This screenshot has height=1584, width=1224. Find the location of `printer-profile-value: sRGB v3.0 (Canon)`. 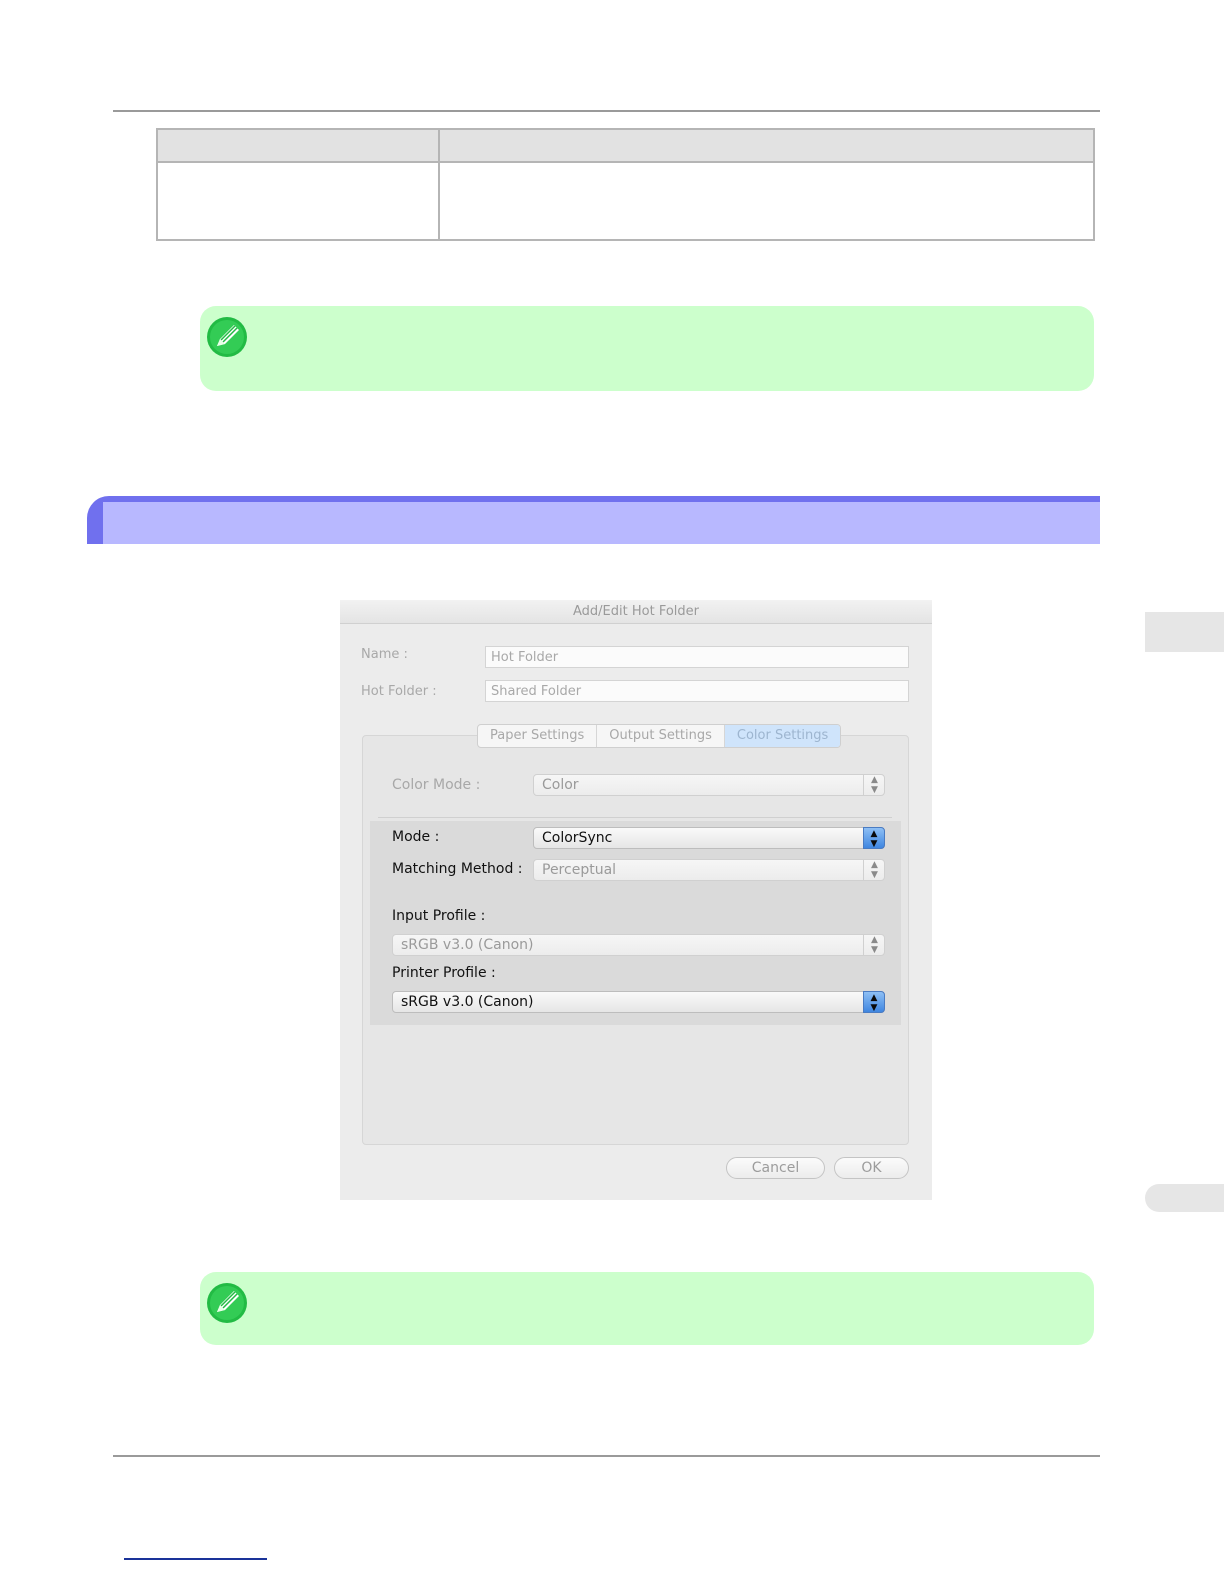

printer-profile-value: sRGB v3.0 (Canon) is located at coordinates (467, 1002).